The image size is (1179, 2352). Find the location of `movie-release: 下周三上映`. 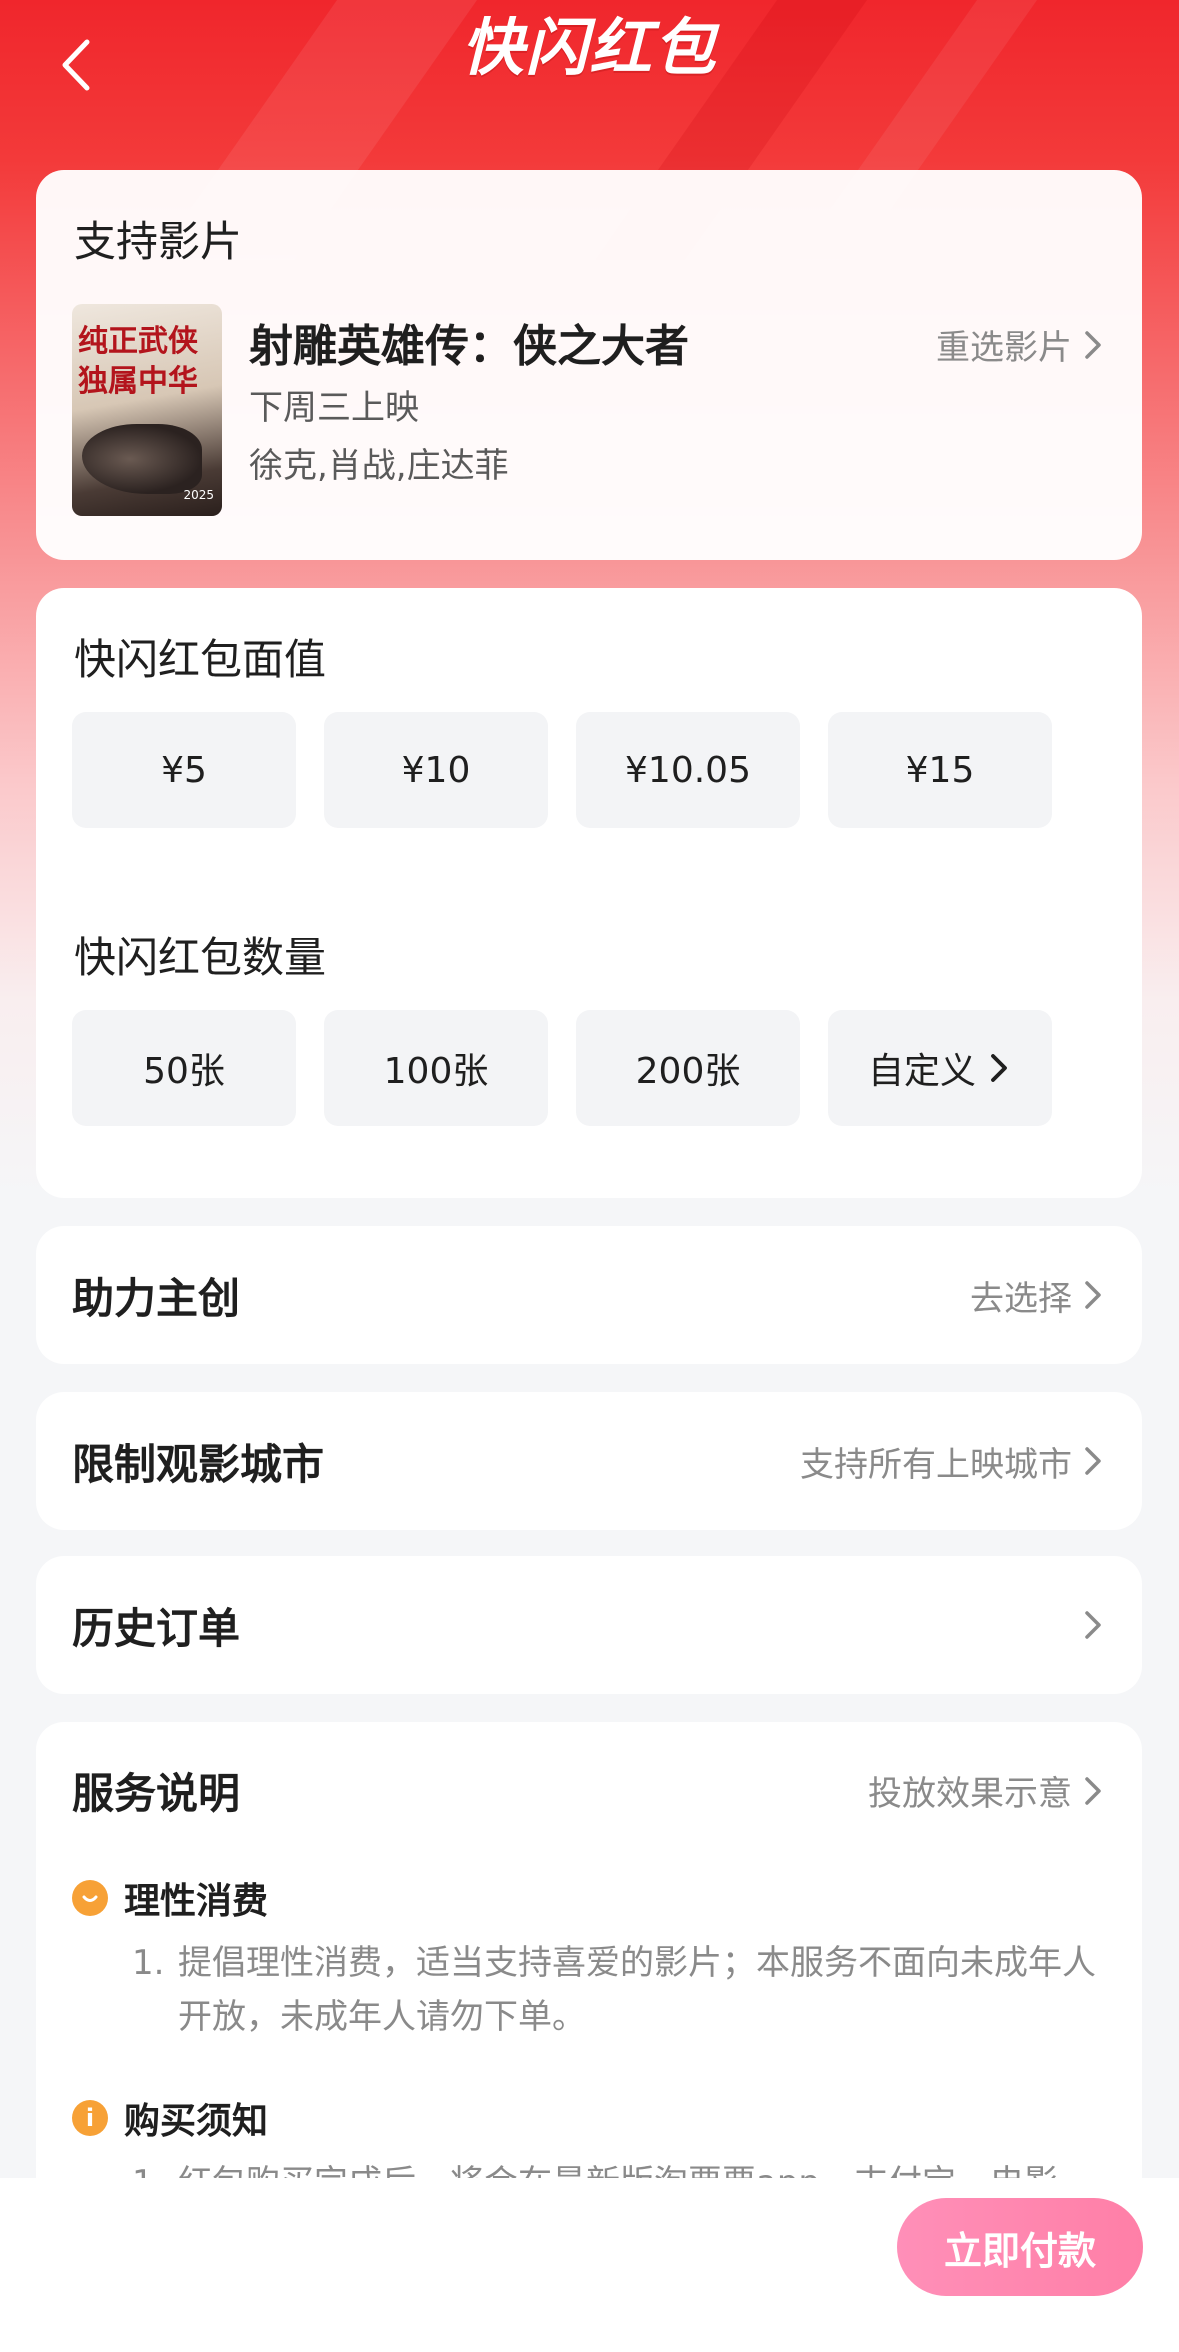

movie-release: 下周三上映 is located at coordinates (334, 408).